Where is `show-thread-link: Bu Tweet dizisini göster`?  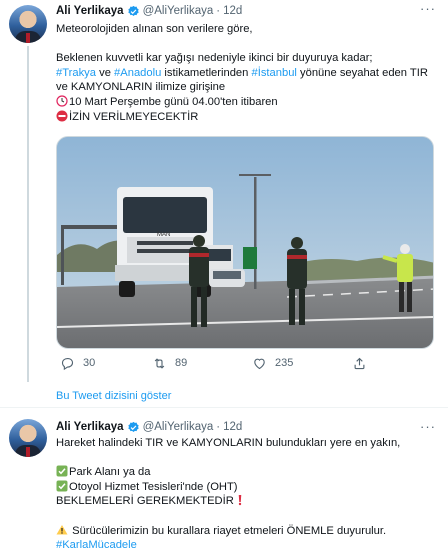
show-thread-link: Bu Tweet dizisini göster is located at coordinates (113, 396).